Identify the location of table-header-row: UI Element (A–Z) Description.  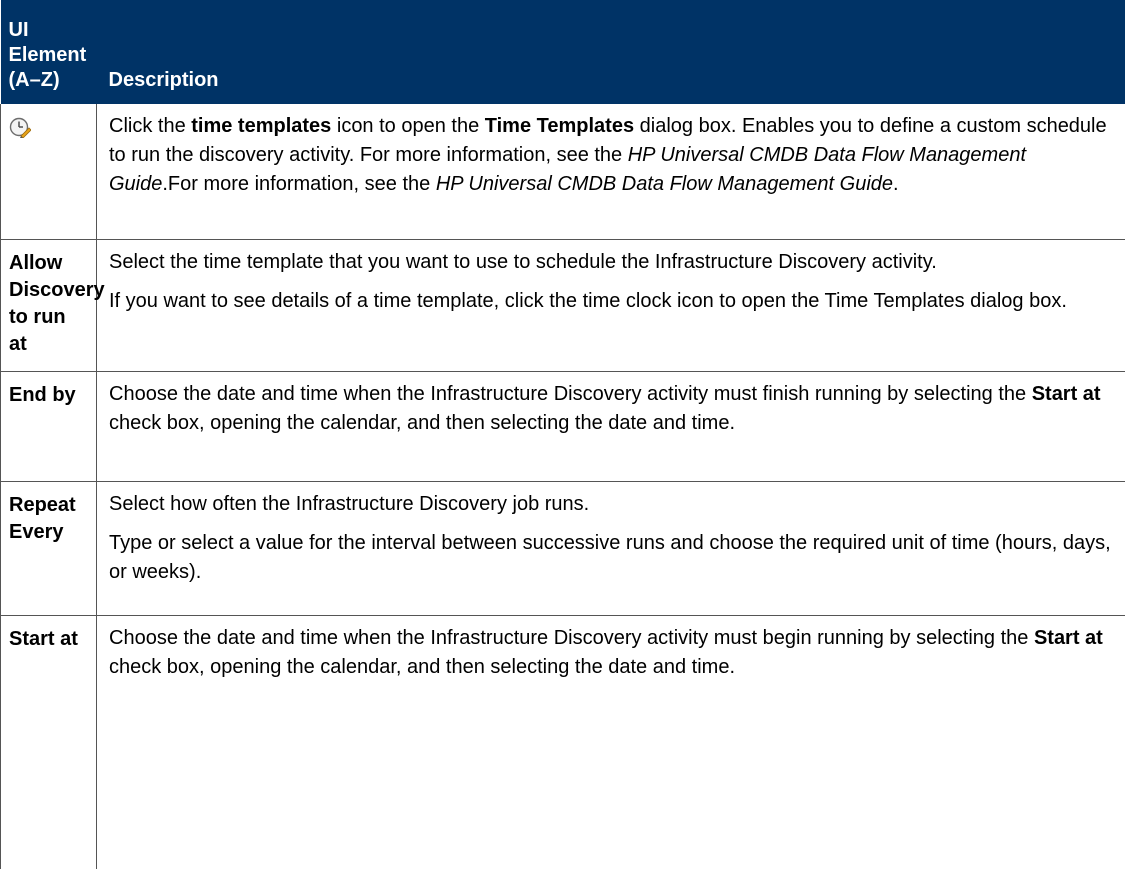
(562, 52).